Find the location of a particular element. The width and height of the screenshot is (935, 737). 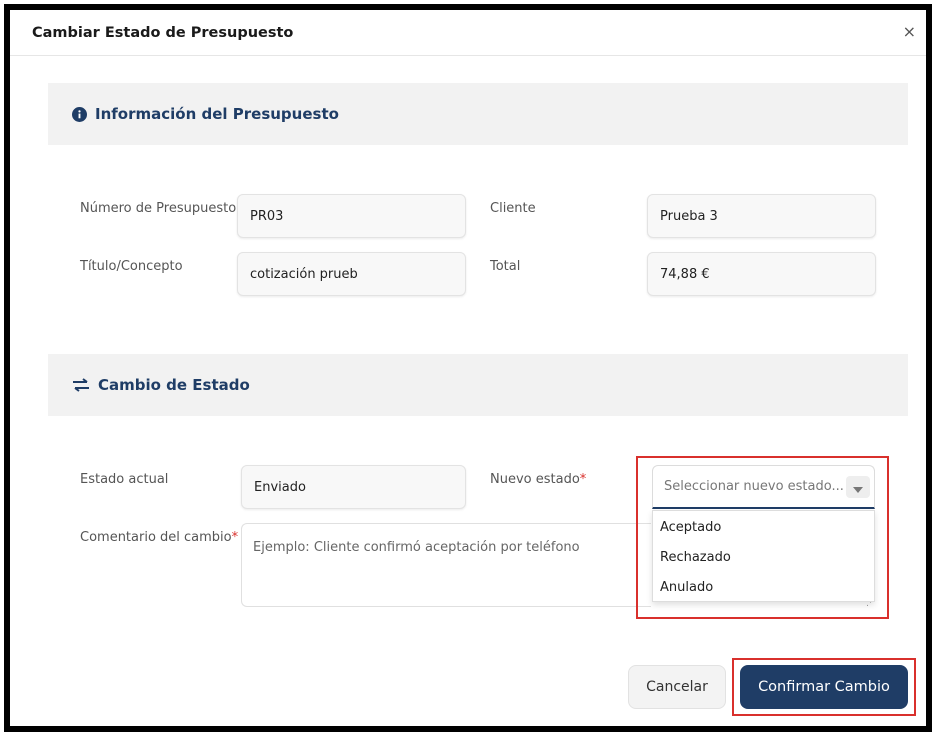

exchange-arrows-icon is located at coordinates (81, 385).